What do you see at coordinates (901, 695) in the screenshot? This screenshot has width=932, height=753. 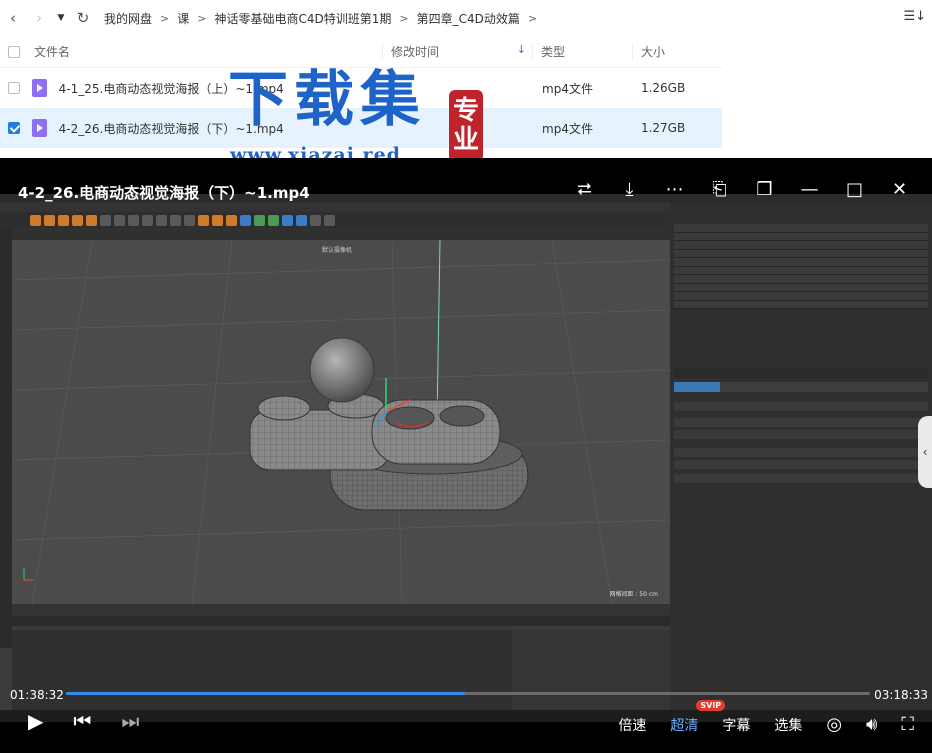 I see `duration: 03:18:33` at bounding box center [901, 695].